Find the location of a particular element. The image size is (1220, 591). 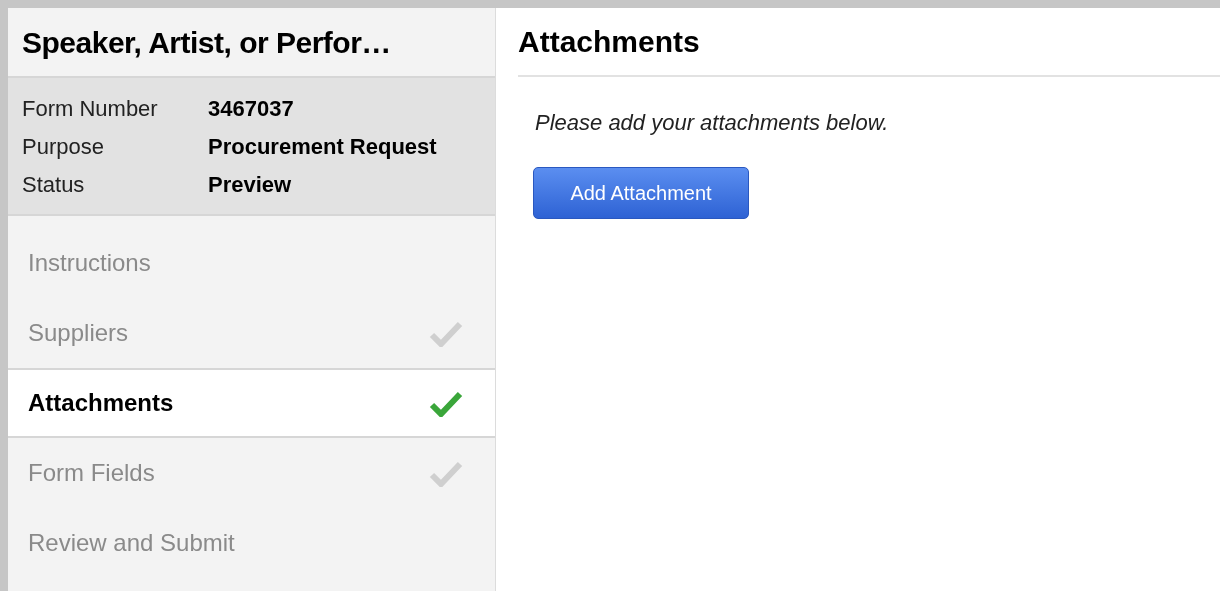

detail-value: Procurement Request is located at coordinates (322, 146).